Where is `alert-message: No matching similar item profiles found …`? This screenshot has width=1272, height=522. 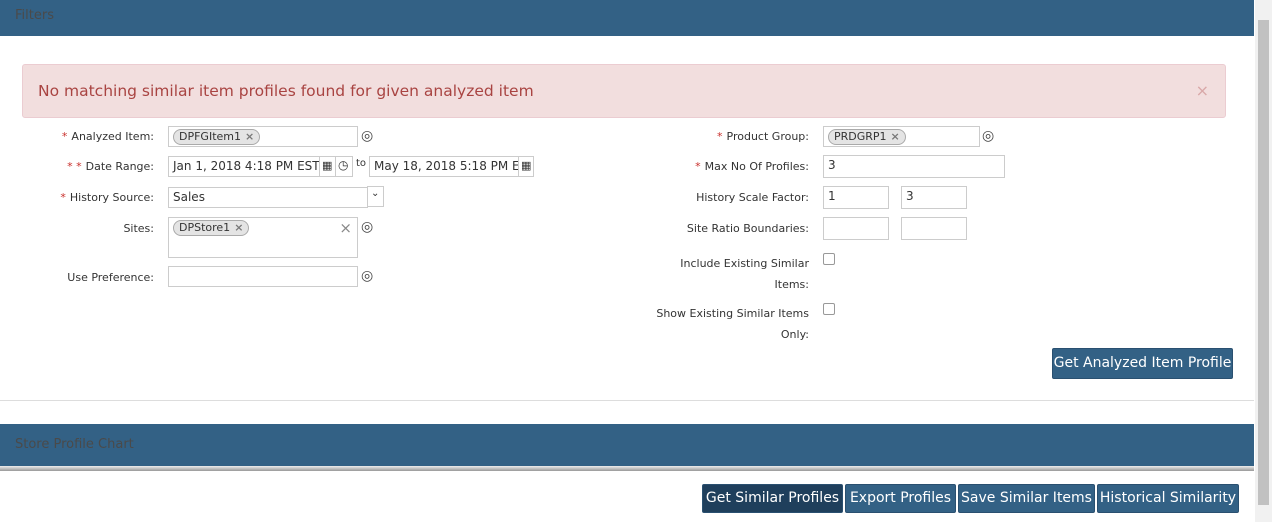 alert-message: No matching similar item profiles found … is located at coordinates (624, 91).